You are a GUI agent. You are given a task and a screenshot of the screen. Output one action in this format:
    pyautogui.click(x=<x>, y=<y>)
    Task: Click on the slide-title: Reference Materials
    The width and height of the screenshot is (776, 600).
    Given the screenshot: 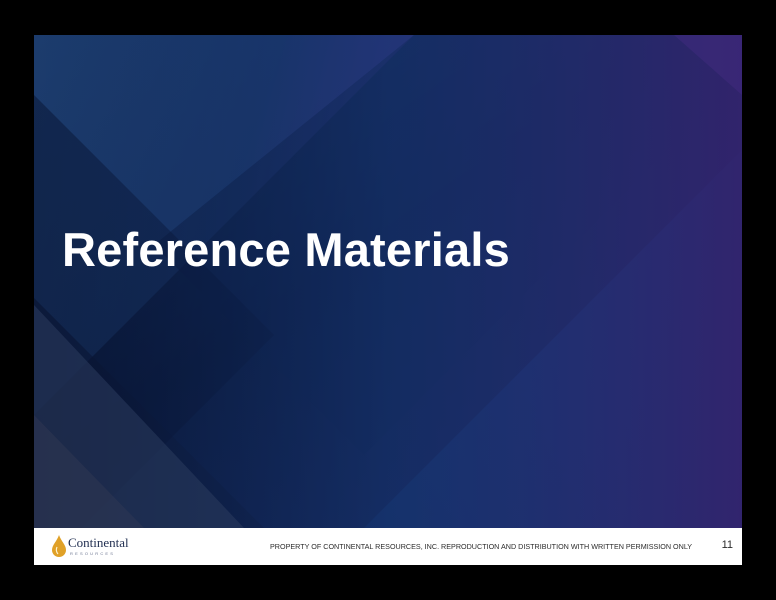 What is the action you would take?
    pyautogui.click(x=286, y=249)
    